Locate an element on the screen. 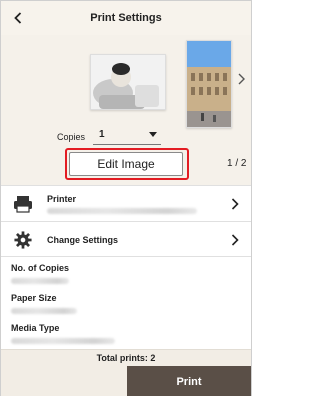  printer-name-redacted is located at coordinates (122, 211).